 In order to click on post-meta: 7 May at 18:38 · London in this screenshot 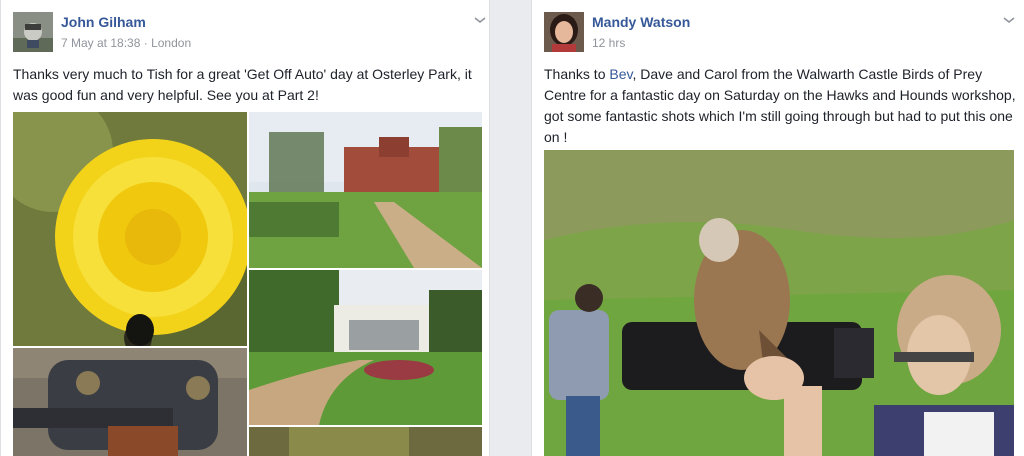, I will do `click(126, 43)`.